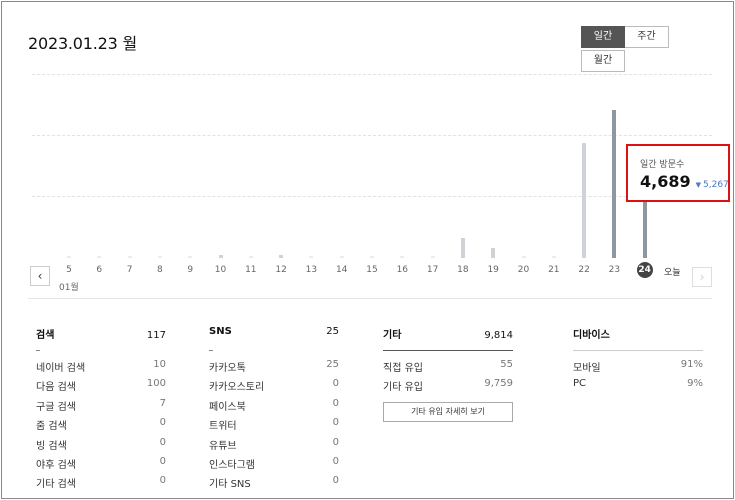 Image resolution: width=735 pixels, height=500 pixels. I want to click on x-tick-20: 20, so click(523, 270).